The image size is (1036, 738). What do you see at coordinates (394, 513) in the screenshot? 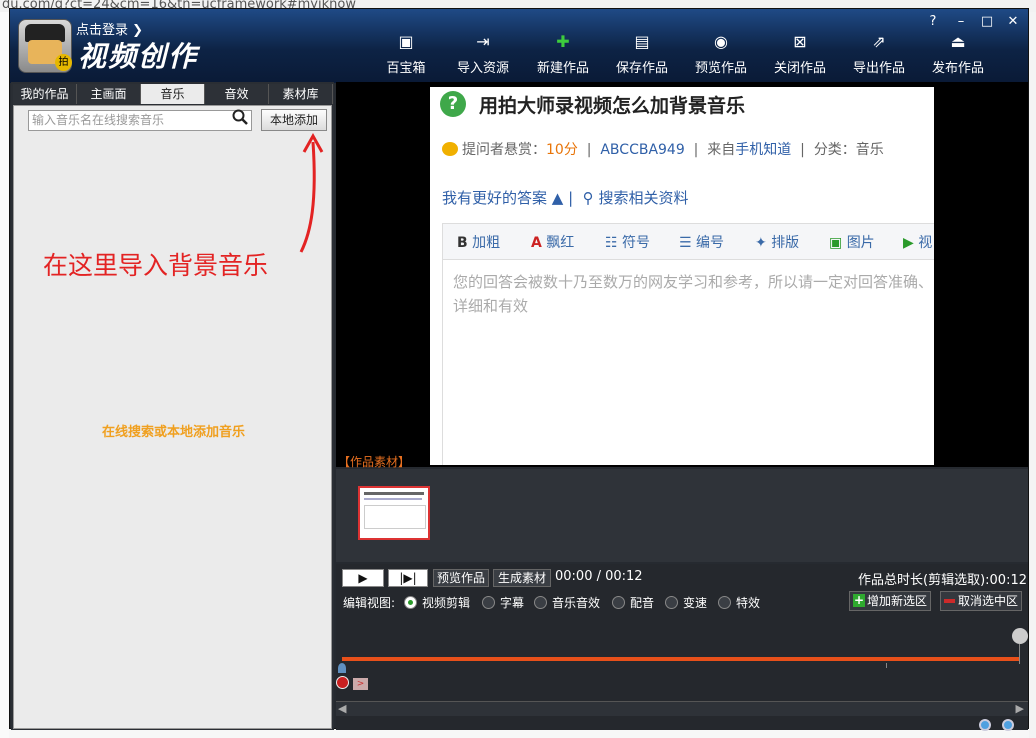
I see `material-thumbnail` at bounding box center [394, 513].